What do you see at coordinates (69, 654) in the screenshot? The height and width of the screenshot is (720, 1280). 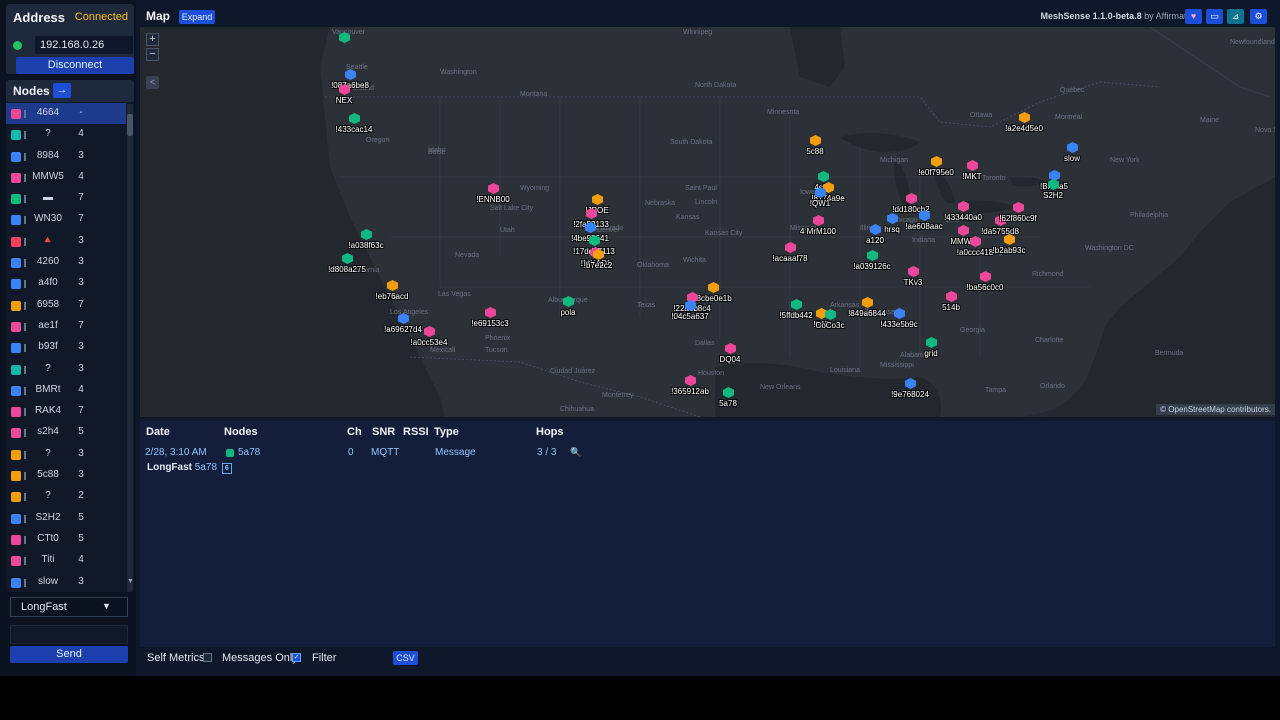 I see `send-button: Send` at bounding box center [69, 654].